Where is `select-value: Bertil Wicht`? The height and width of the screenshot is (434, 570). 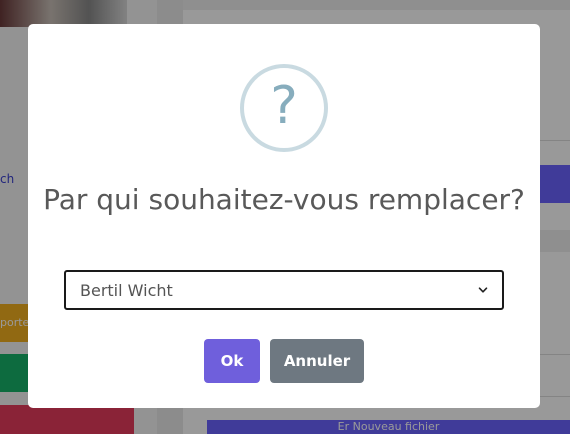
select-value: Bertil Wicht is located at coordinates (126, 290).